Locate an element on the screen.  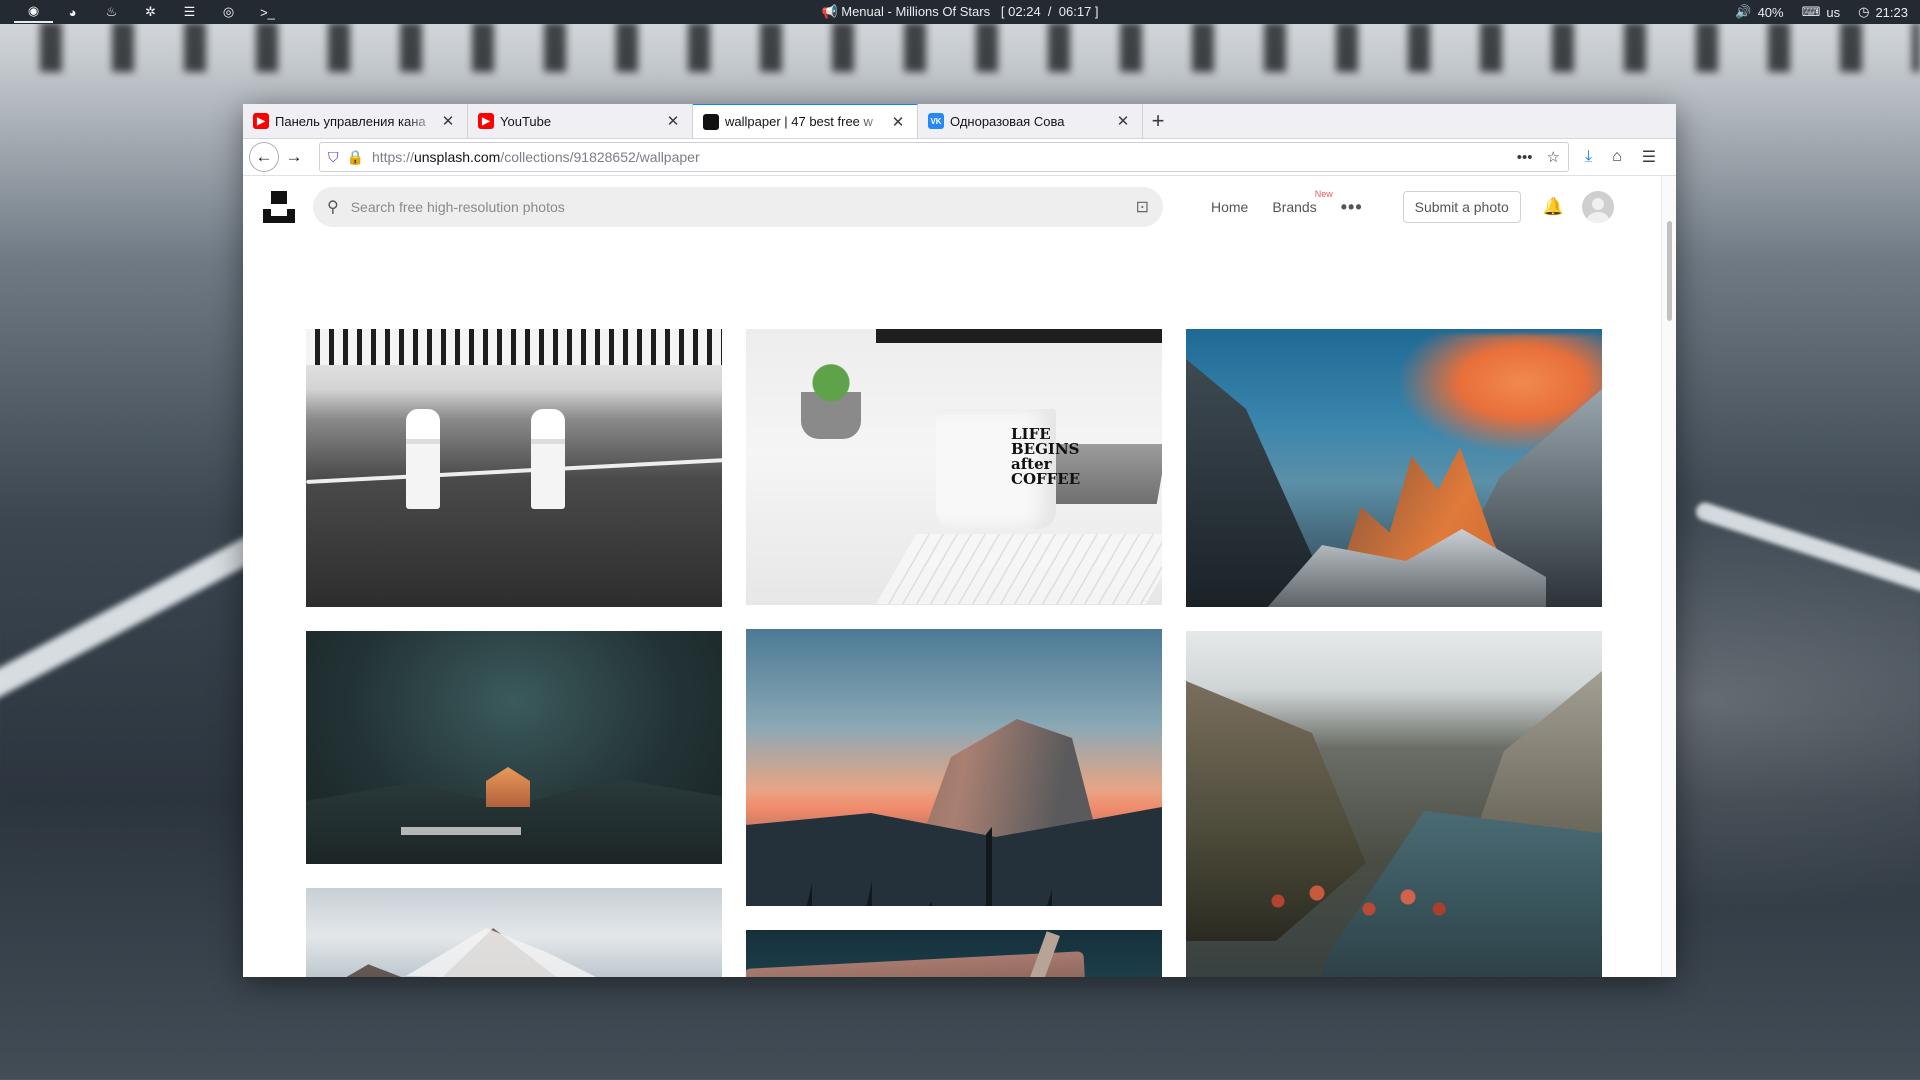
clock-time: 21:23 is located at coordinates (1891, 12).